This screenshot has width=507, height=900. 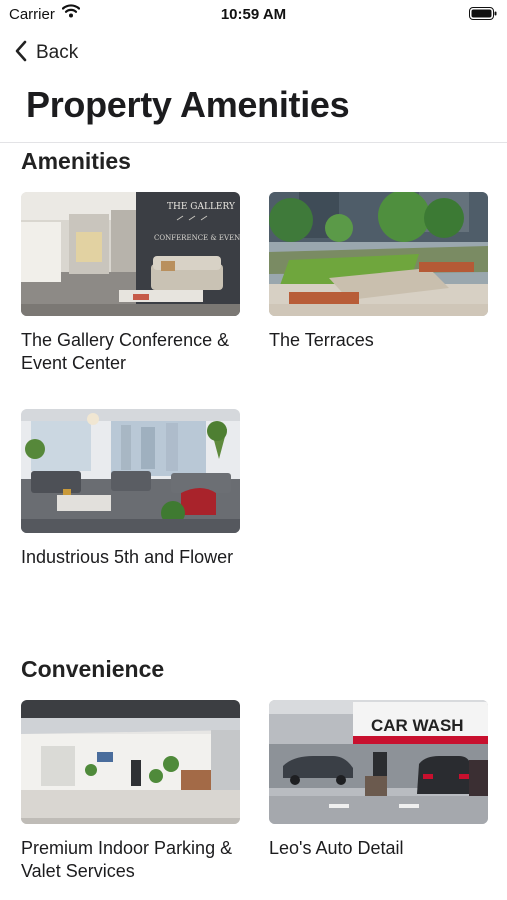 What do you see at coordinates (417, 725) in the screenshot?
I see `car-wash-sign: CAR WASH` at bounding box center [417, 725].